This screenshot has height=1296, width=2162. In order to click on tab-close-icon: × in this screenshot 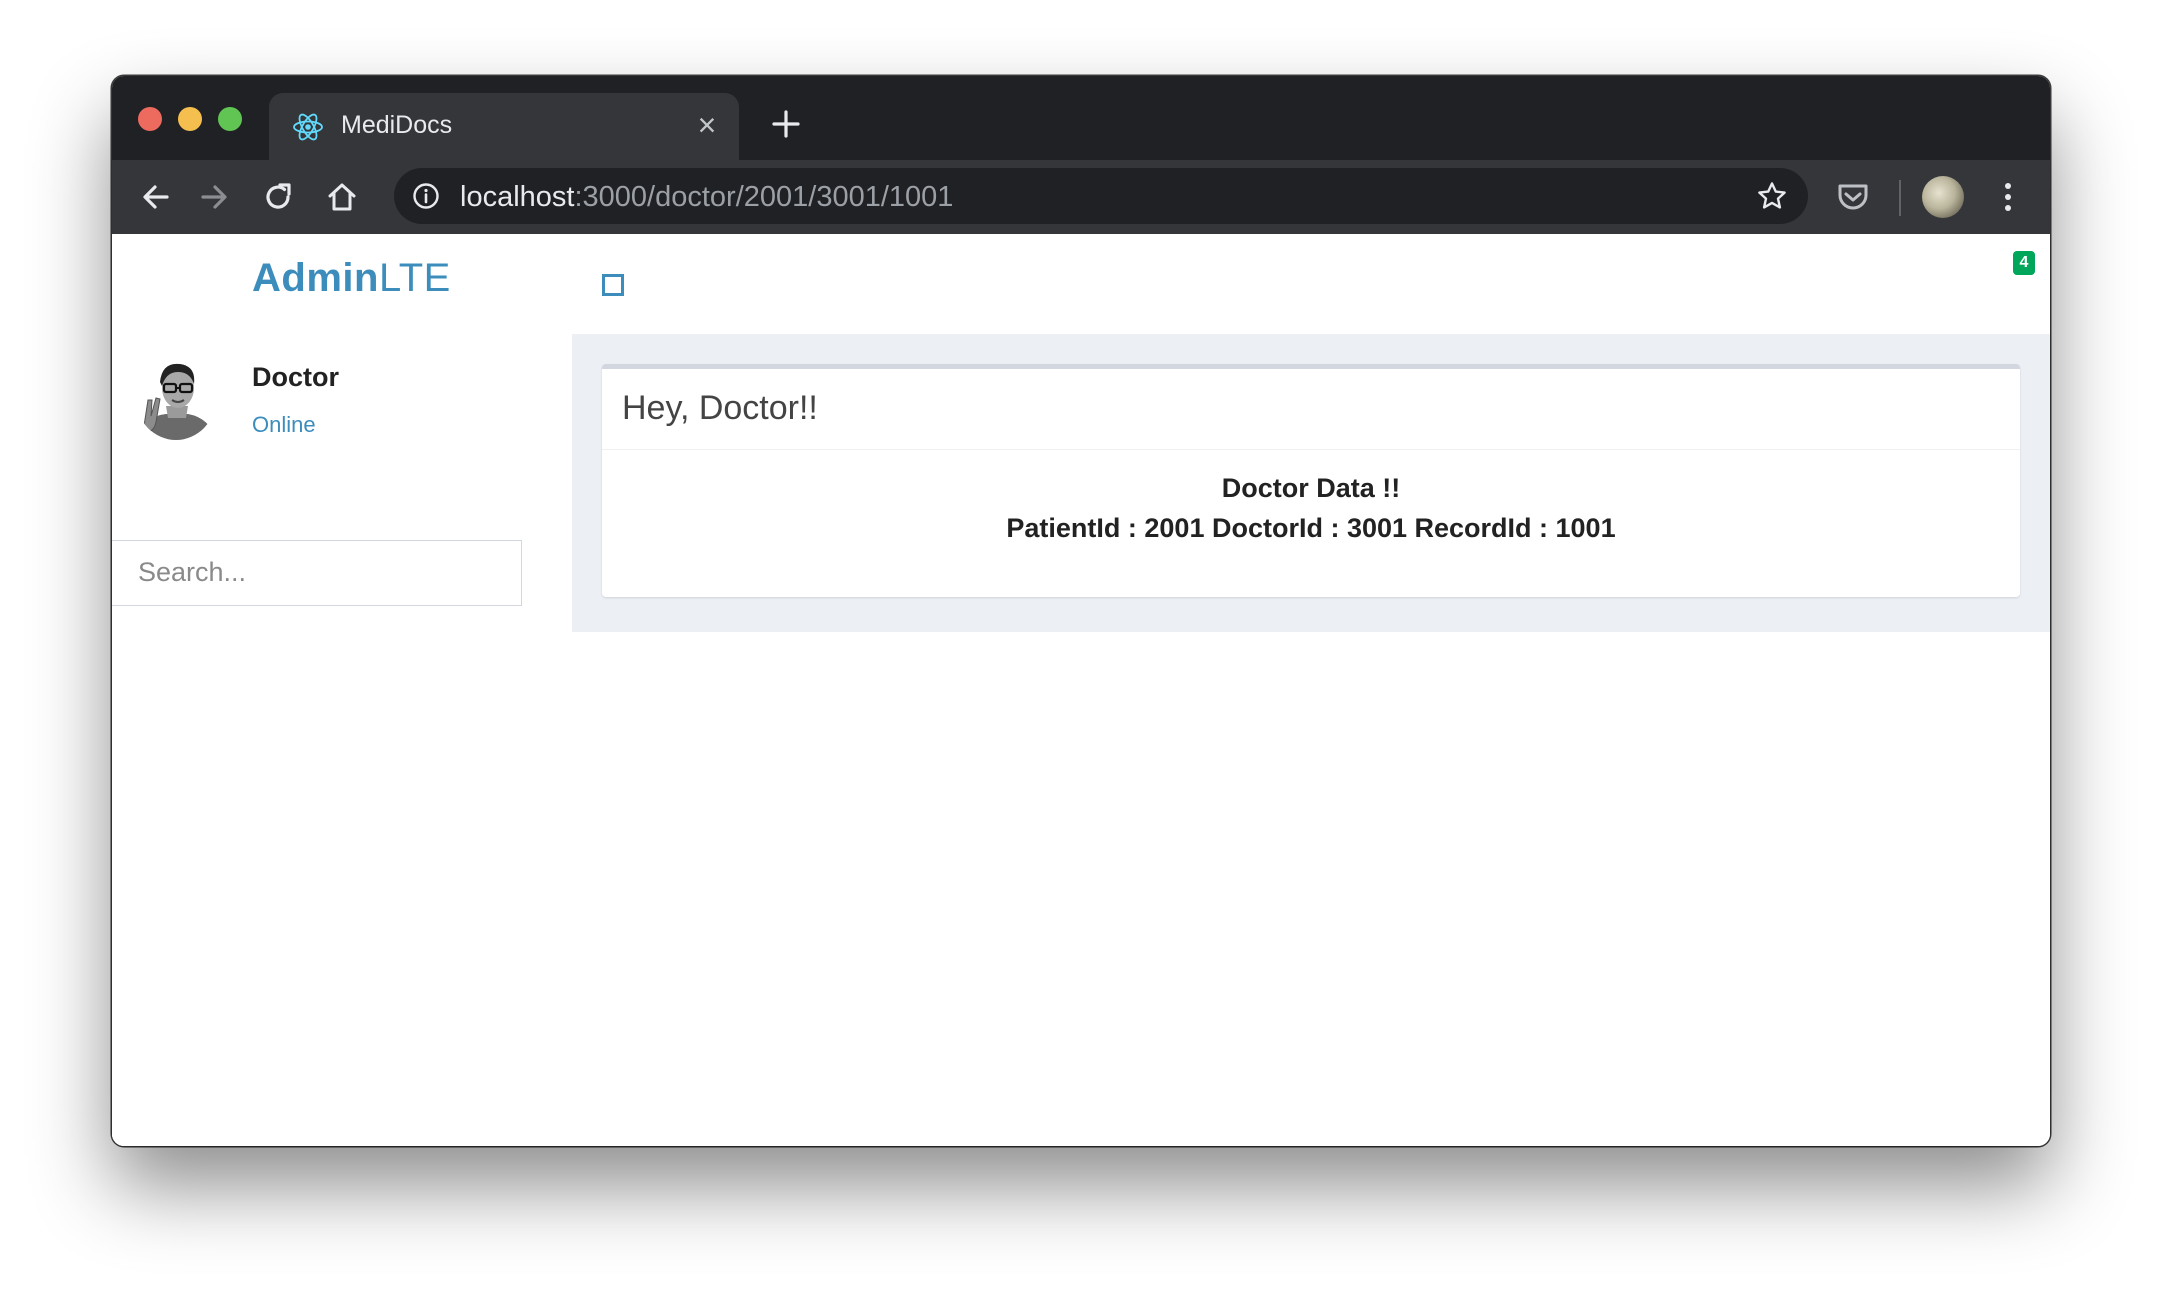, I will do `click(707, 125)`.